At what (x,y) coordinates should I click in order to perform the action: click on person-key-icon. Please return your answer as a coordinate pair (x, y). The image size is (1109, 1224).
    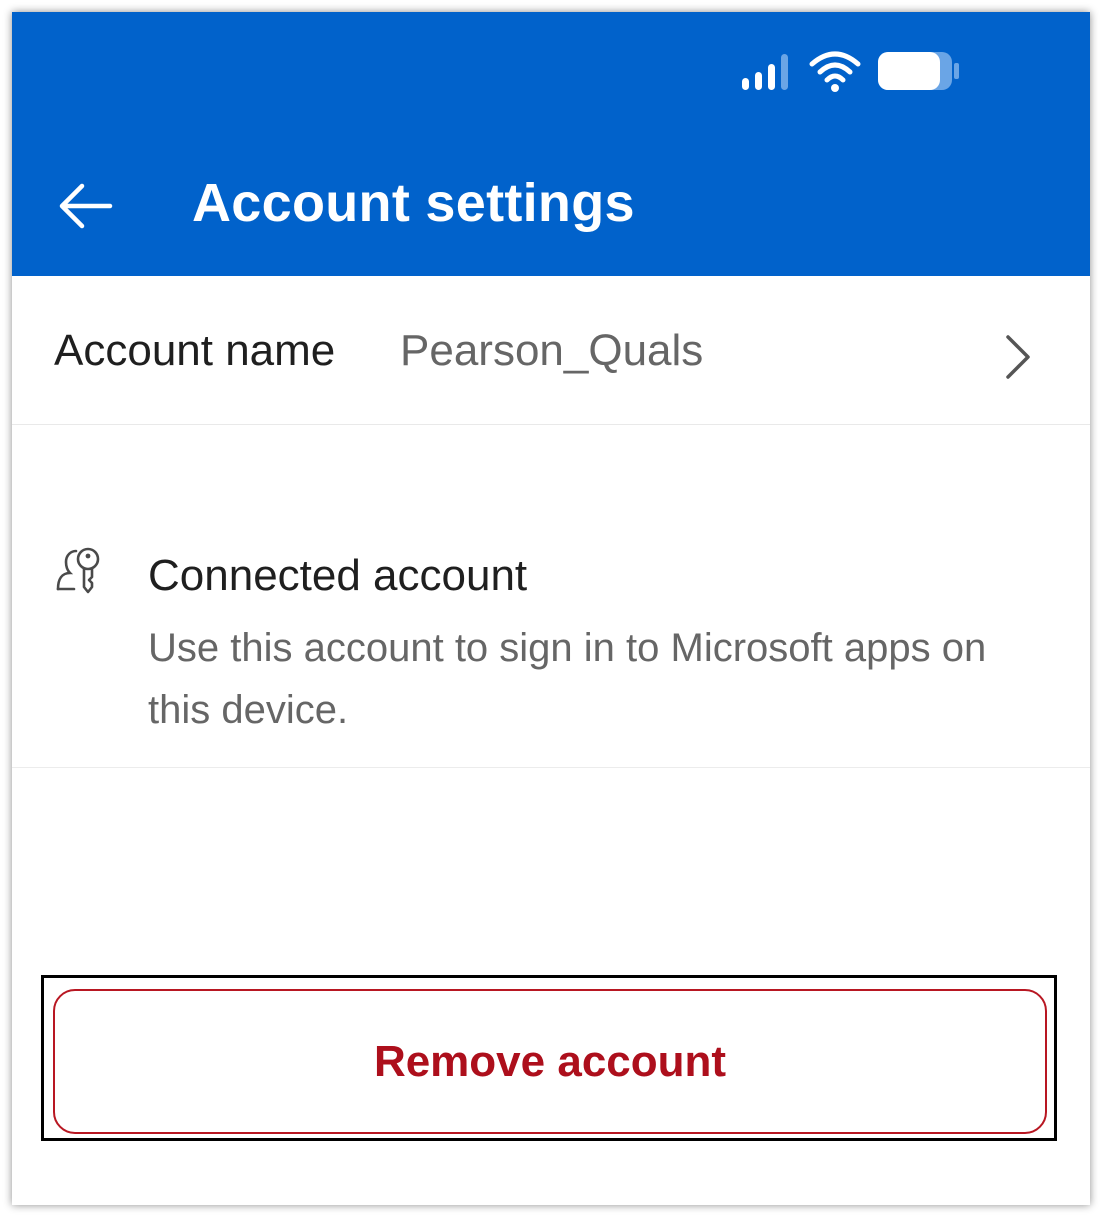
    Looking at the image, I should click on (78, 570).